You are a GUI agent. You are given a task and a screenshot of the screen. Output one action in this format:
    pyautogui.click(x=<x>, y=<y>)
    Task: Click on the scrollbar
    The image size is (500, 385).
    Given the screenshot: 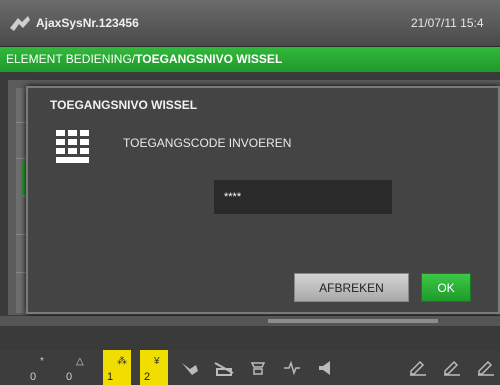 What is the action you would take?
    pyautogui.click(x=250, y=321)
    